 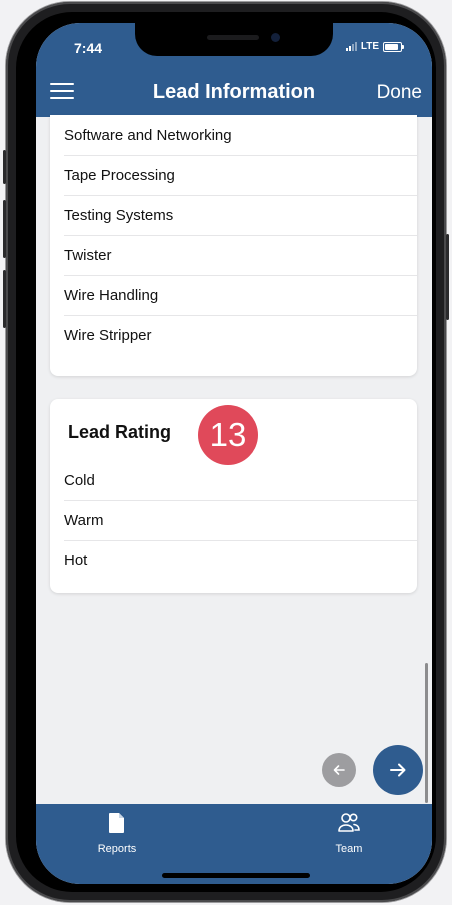 I want to click on app-header: 7:44 LTE Lead Information Done, so click(x=234, y=70).